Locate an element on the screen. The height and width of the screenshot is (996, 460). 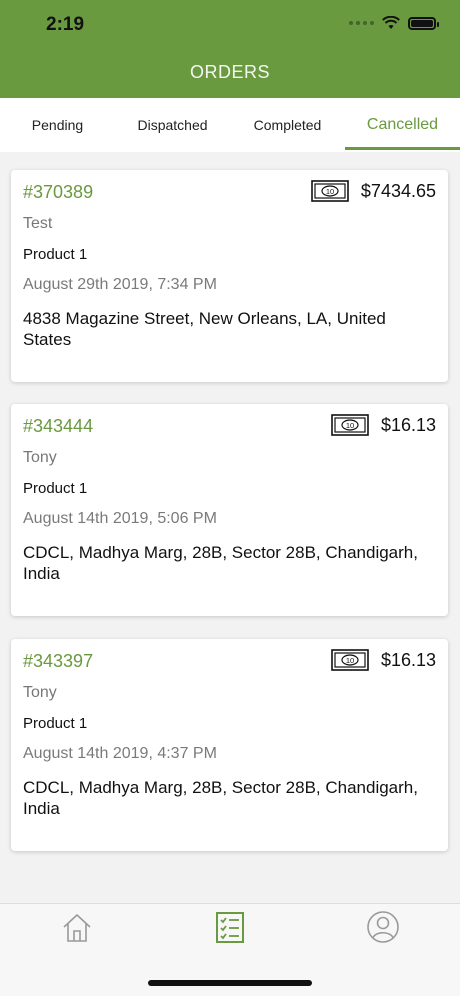
signal-icon is located at coordinates (361, 23).